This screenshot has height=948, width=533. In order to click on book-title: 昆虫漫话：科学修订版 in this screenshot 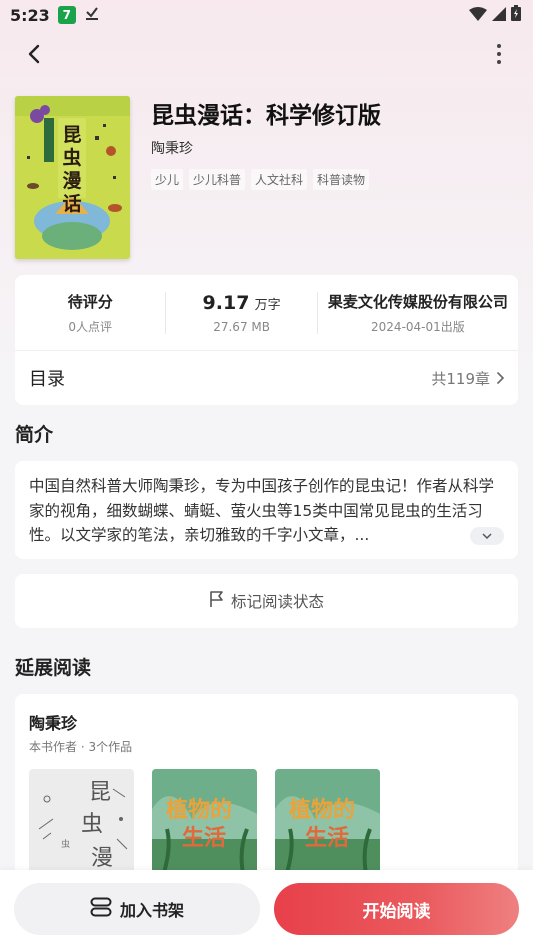, I will do `click(266, 116)`.